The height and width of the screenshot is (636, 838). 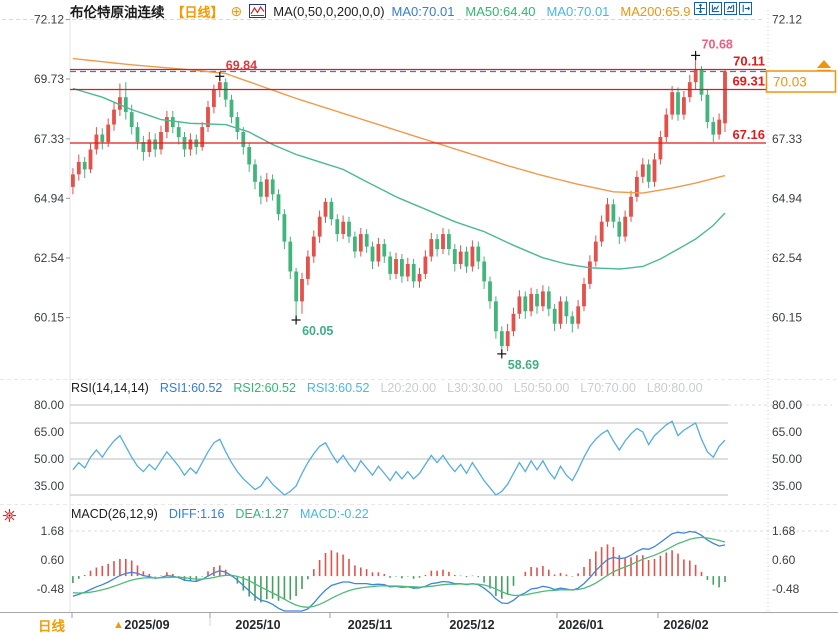 What do you see at coordinates (745, 8) in the screenshot?
I see `exit-fullscreen-icon` at bounding box center [745, 8].